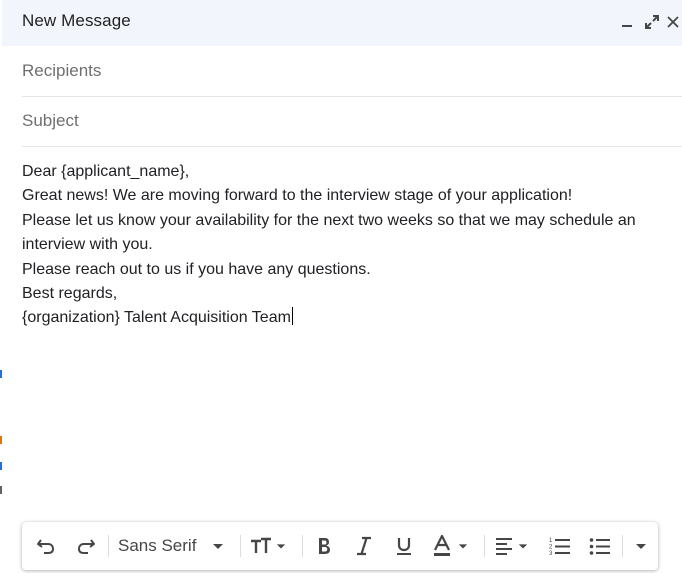  What do you see at coordinates (342, 71) in the screenshot?
I see `recipients-input` at bounding box center [342, 71].